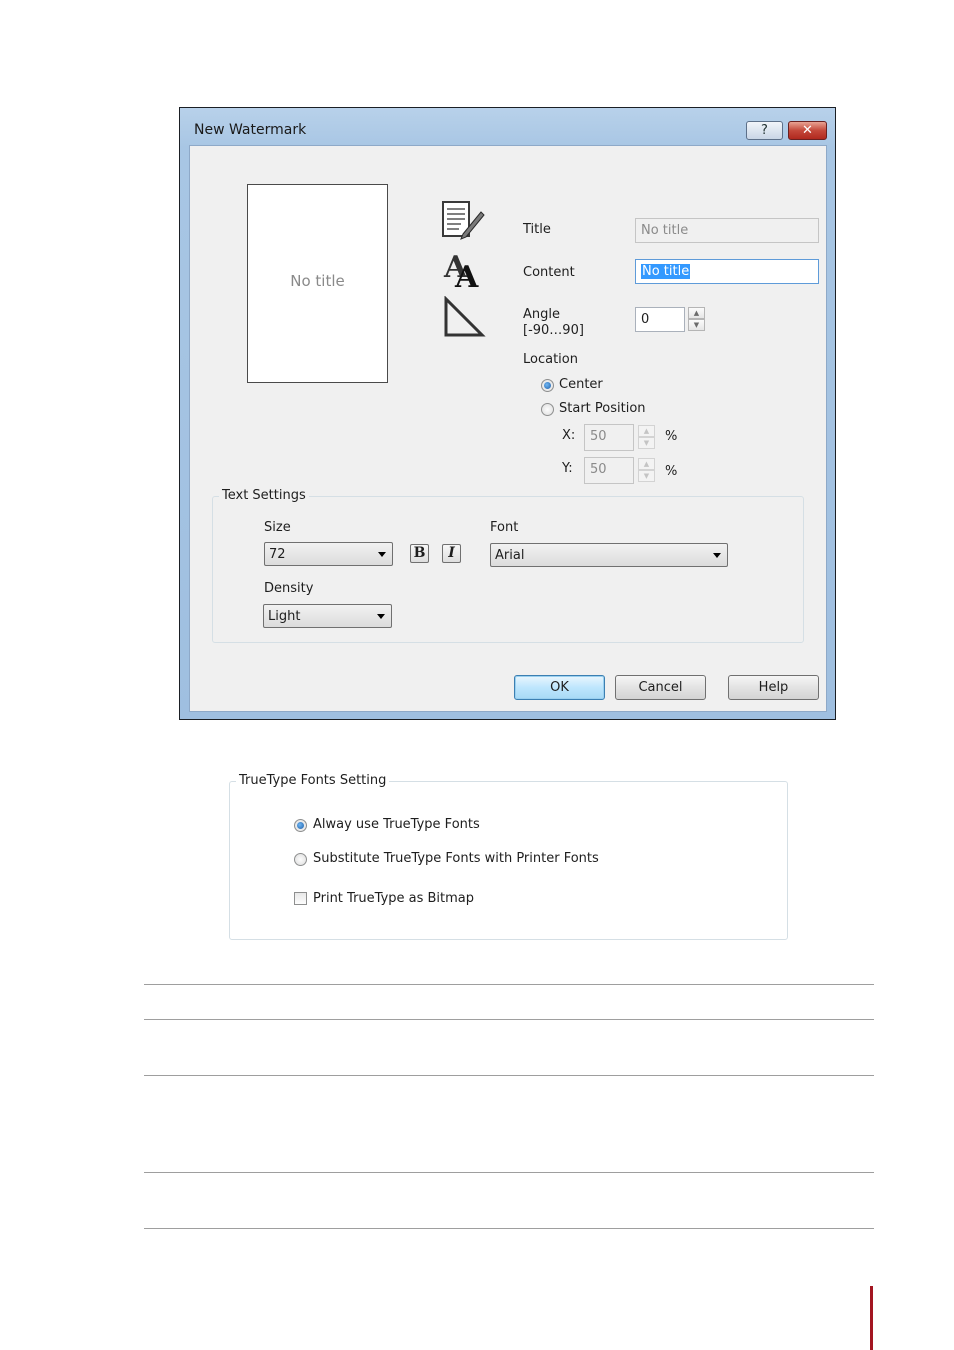 The height and width of the screenshot is (1350, 954). I want to click on bold-button: B, so click(419, 553).